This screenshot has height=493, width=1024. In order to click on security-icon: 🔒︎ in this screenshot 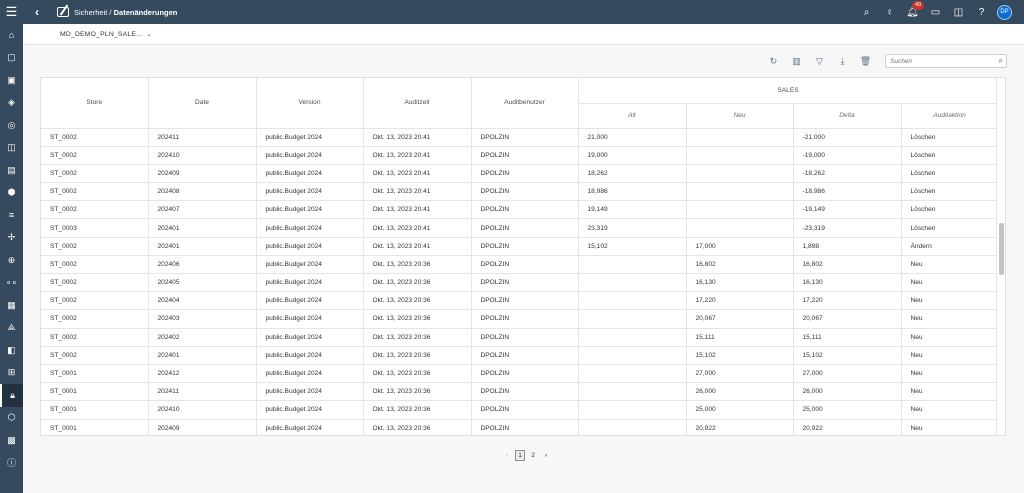, I will do `click(11, 395)`.